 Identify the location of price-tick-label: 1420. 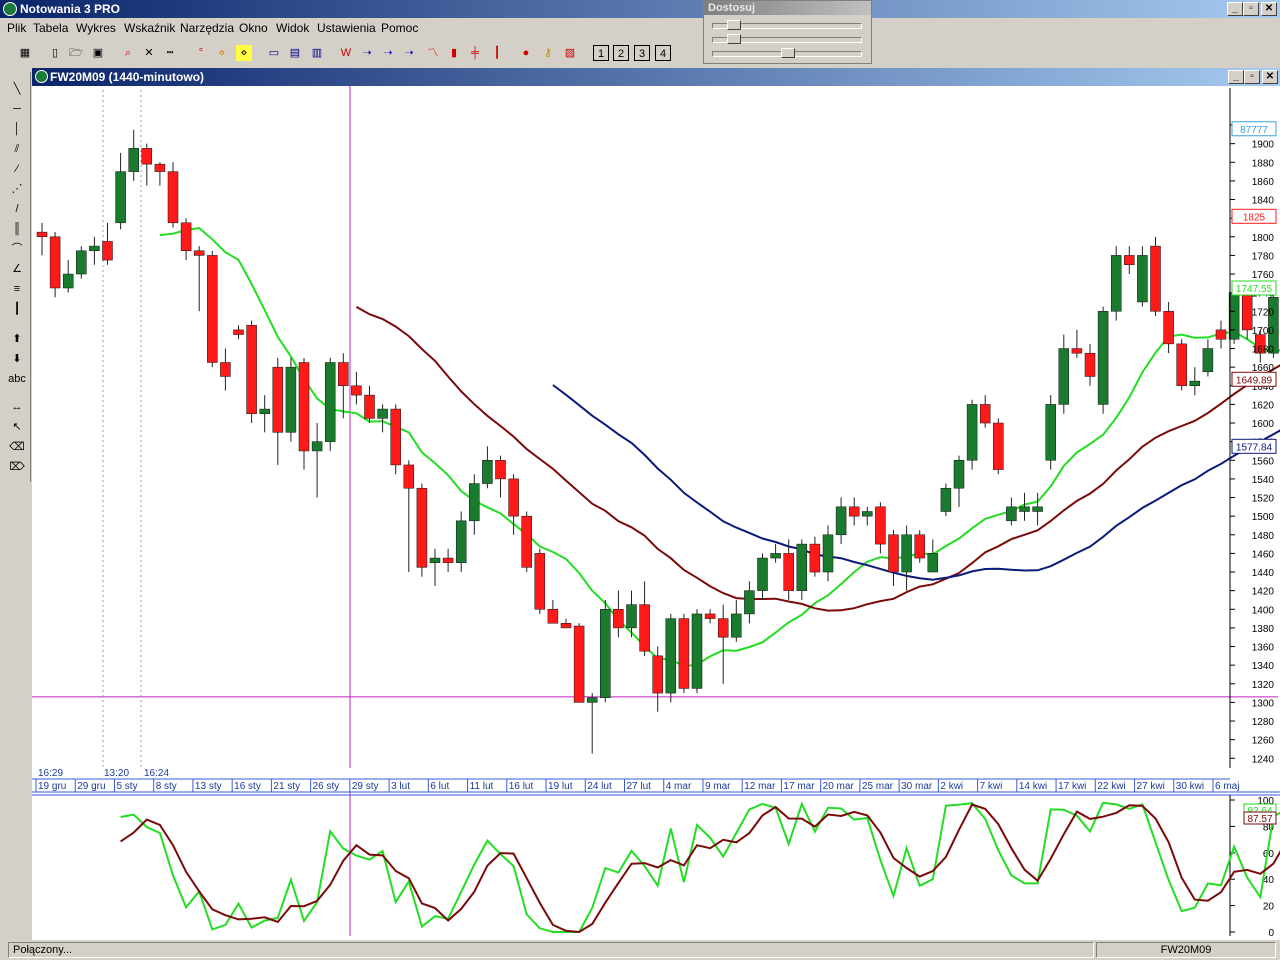
(1263, 592).